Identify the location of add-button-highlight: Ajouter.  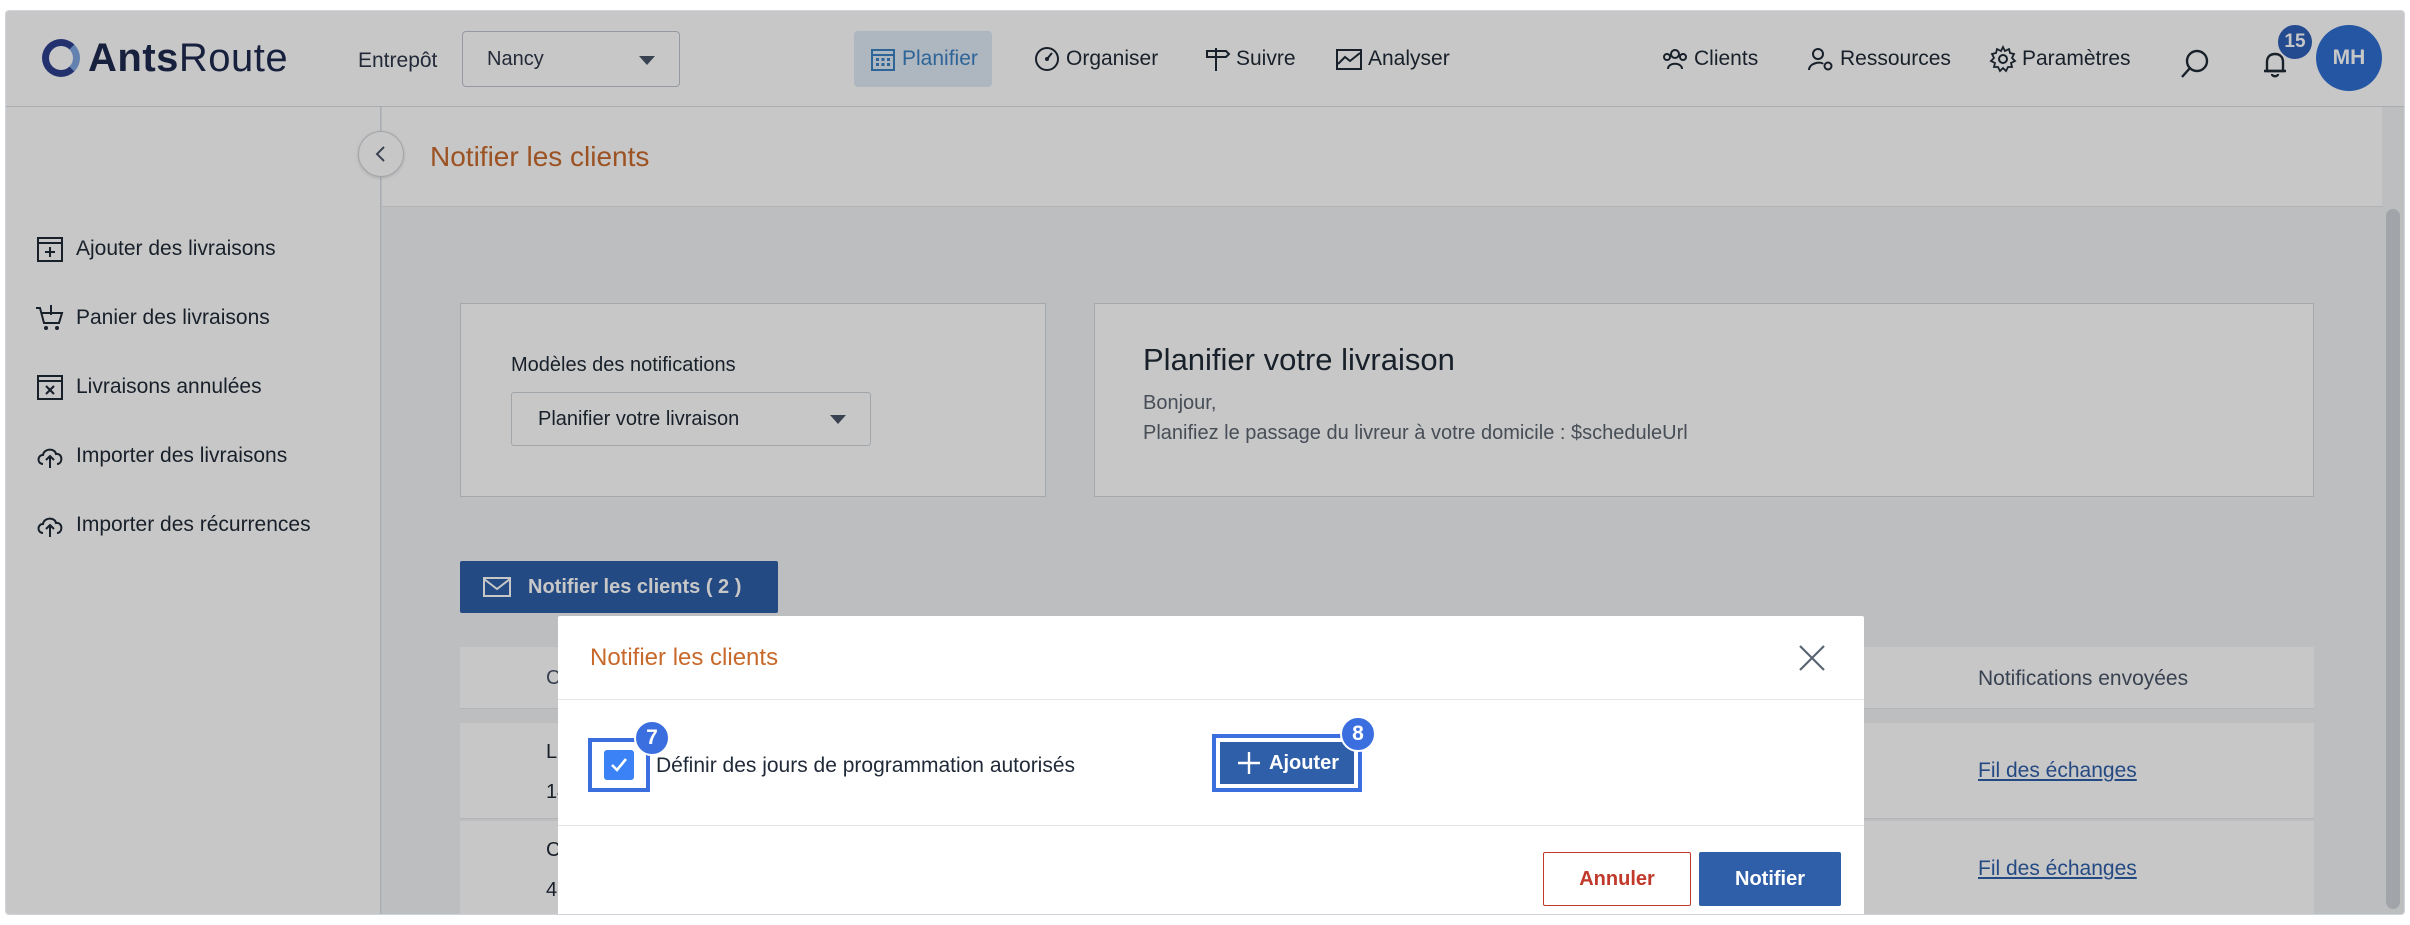
(1287, 763).